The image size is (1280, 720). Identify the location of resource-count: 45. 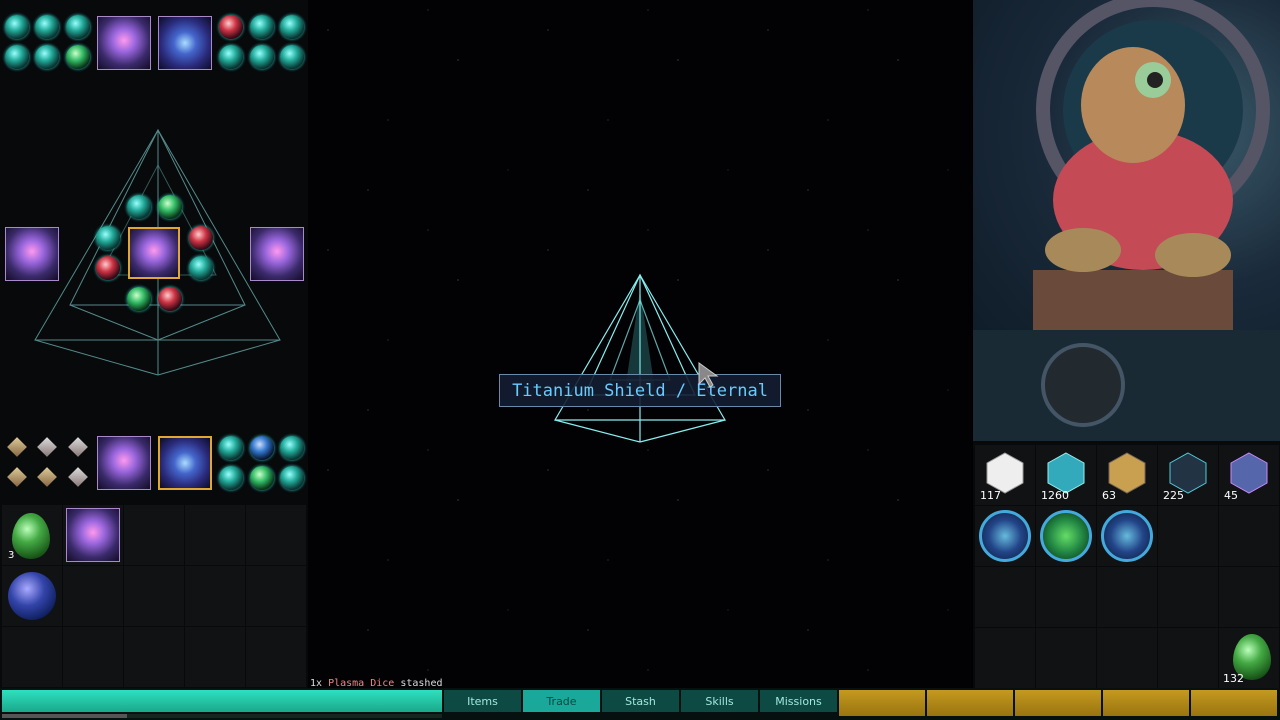
(1231, 495).